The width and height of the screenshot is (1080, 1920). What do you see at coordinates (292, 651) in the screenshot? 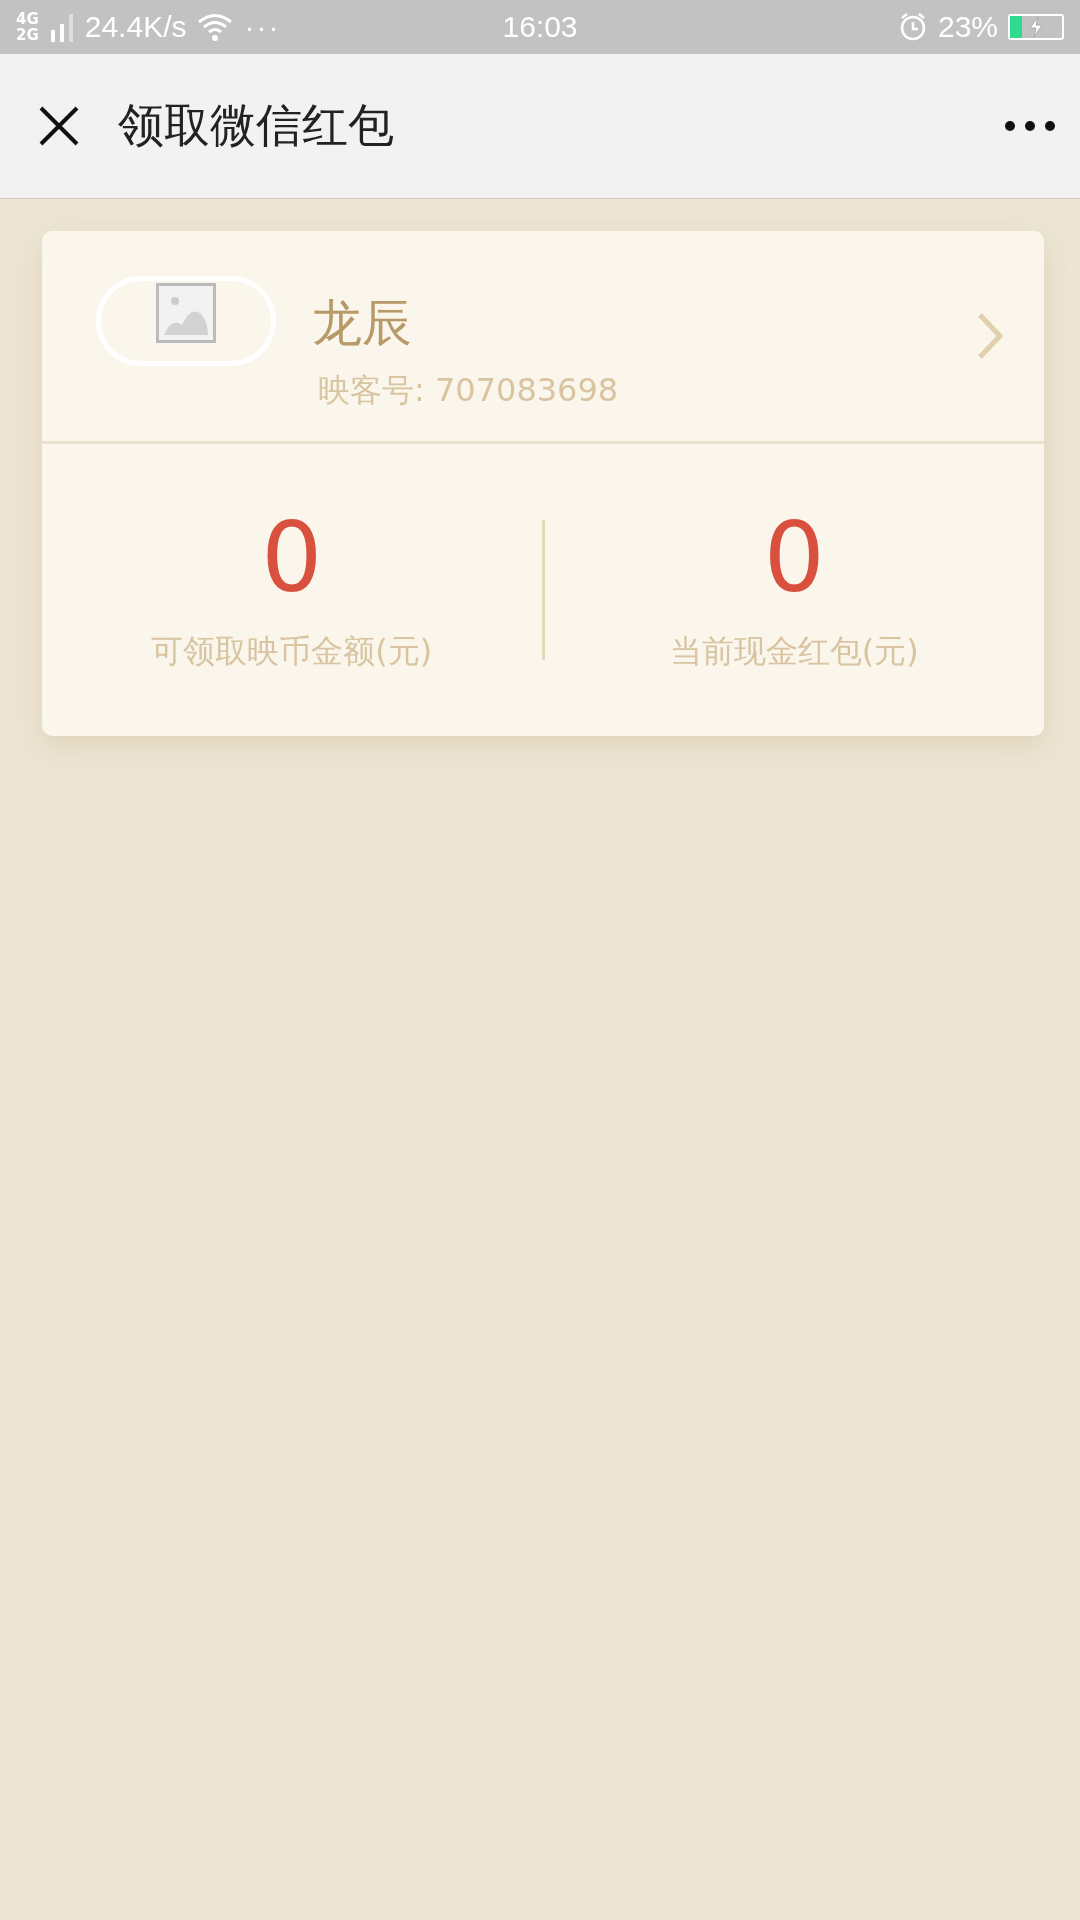
I see `stat-label: 可领取映币金额(元)` at bounding box center [292, 651].